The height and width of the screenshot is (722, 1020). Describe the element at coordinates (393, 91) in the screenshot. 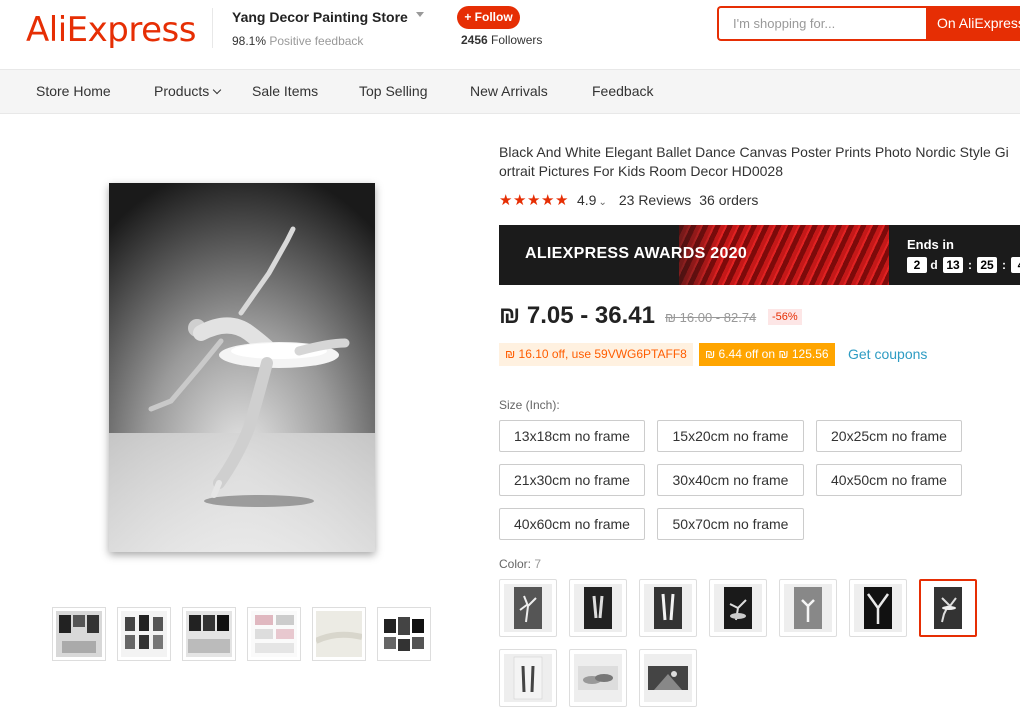

I see `nav-top-selling: Top Selling` at that location.